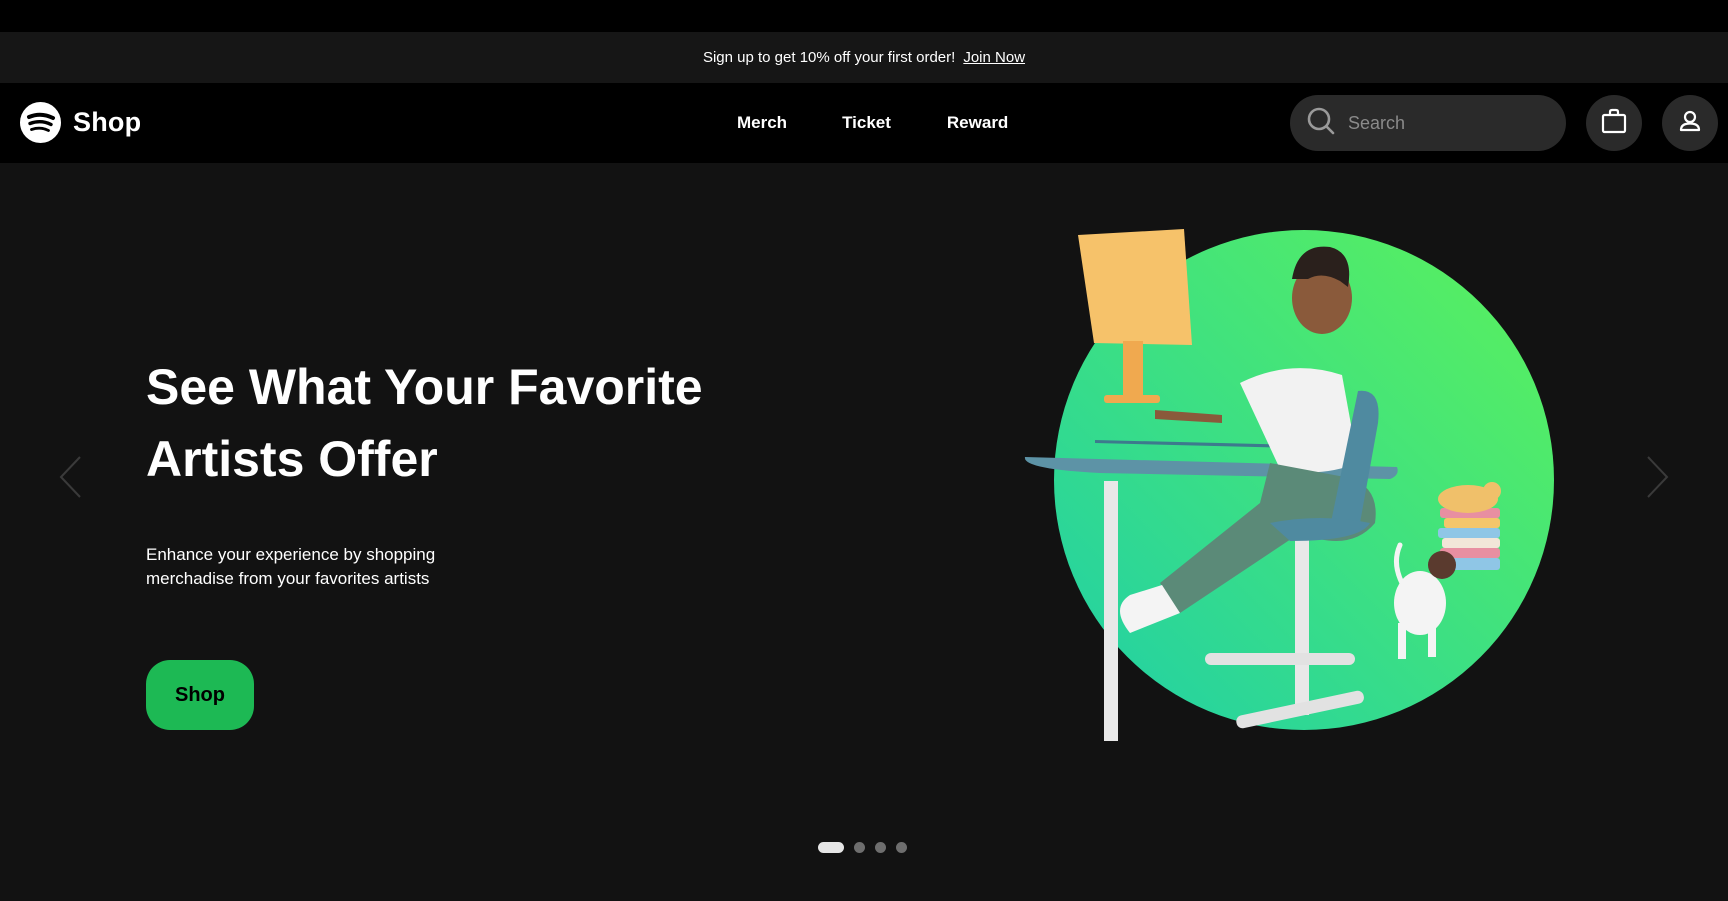 The image size is (1728, 901). Describe the element at coordinates (292, 459) in the screenshot. I see `hero-title-line2: Artists Offer` at that location.